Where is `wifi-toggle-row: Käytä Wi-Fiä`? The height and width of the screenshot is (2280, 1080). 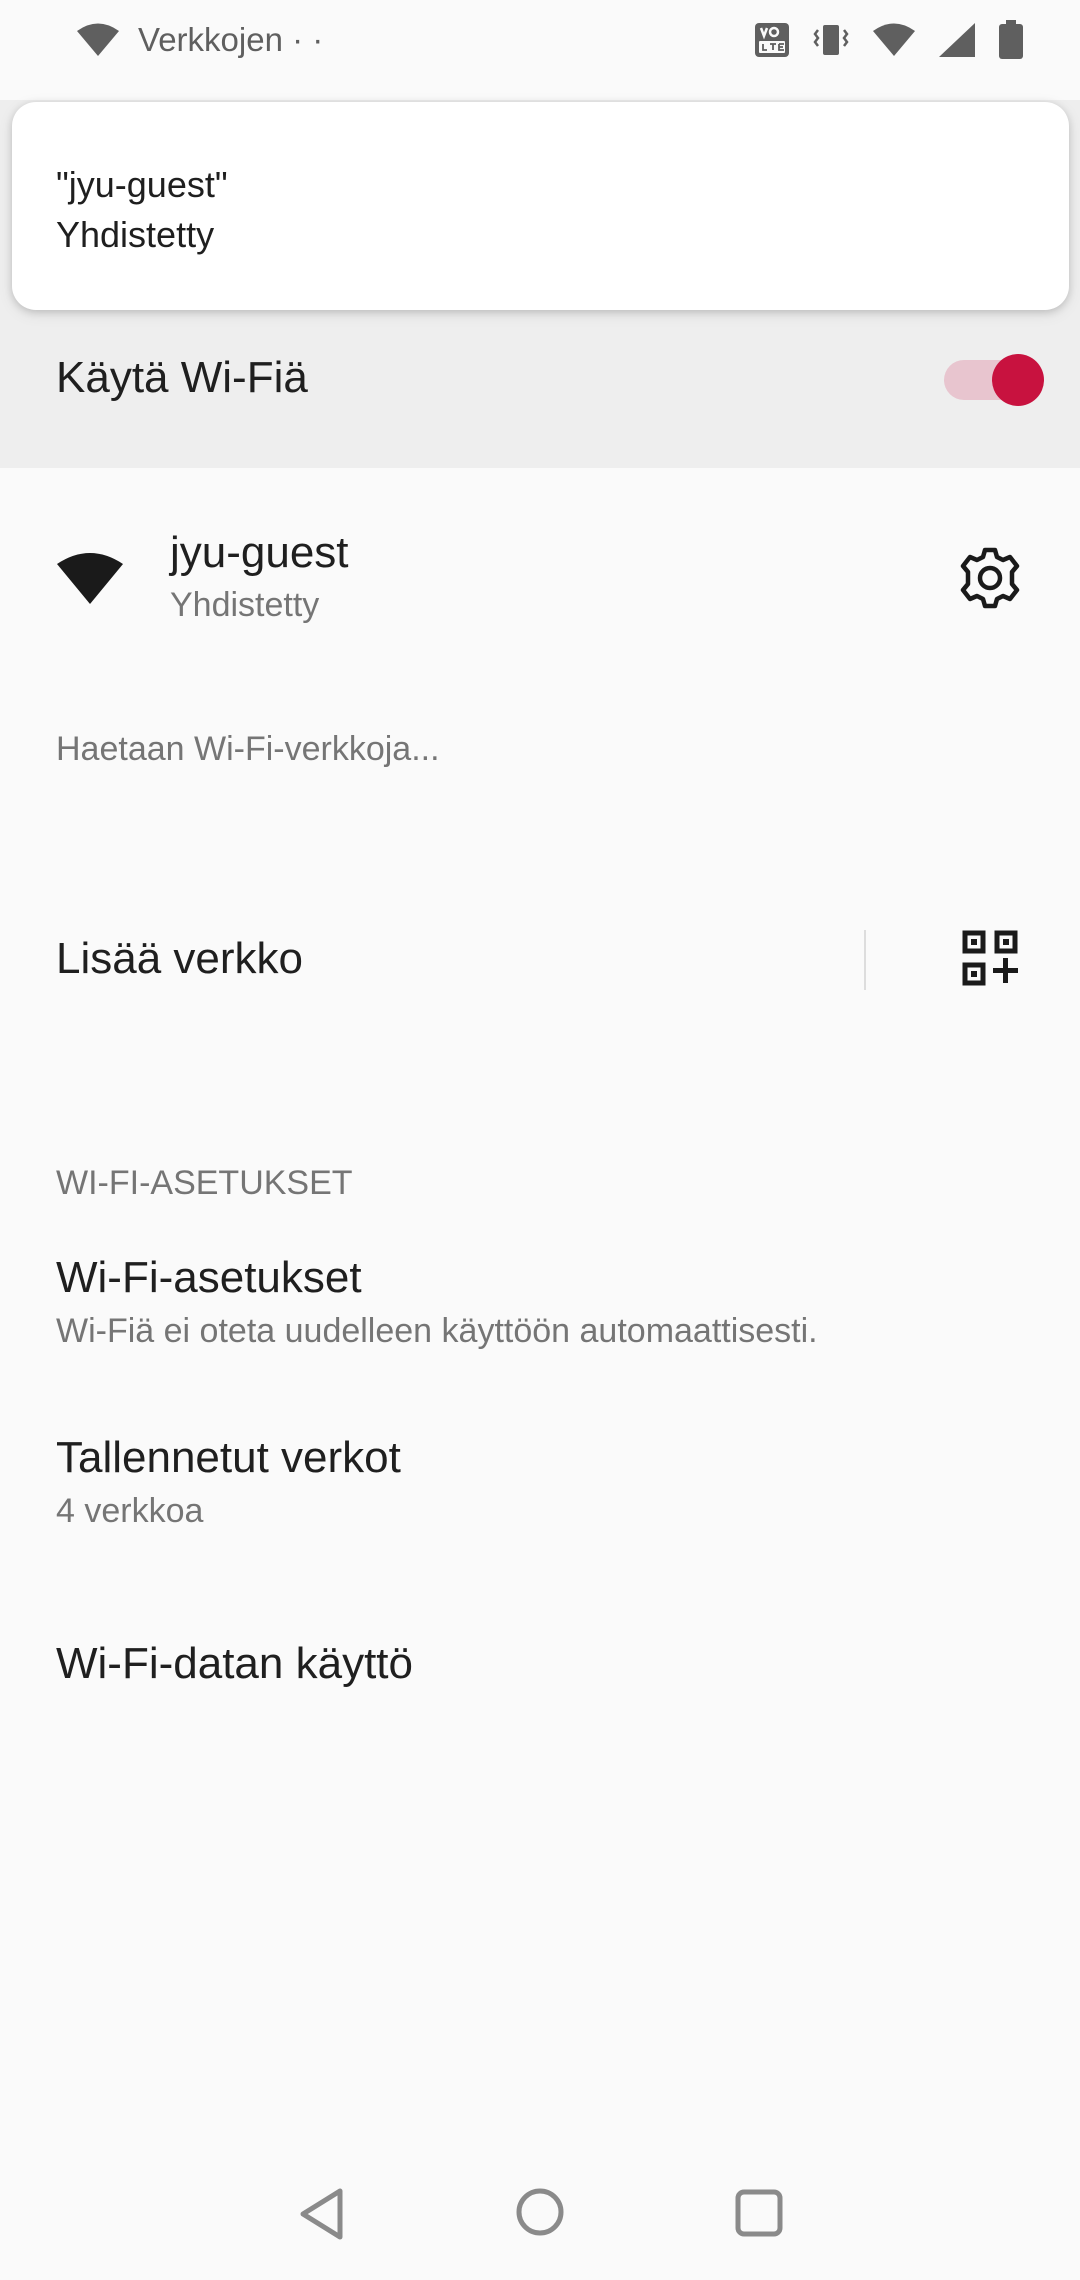
wifi-toggle-row: Käytä Wi-Fiä is located at coordinates (540, 378).